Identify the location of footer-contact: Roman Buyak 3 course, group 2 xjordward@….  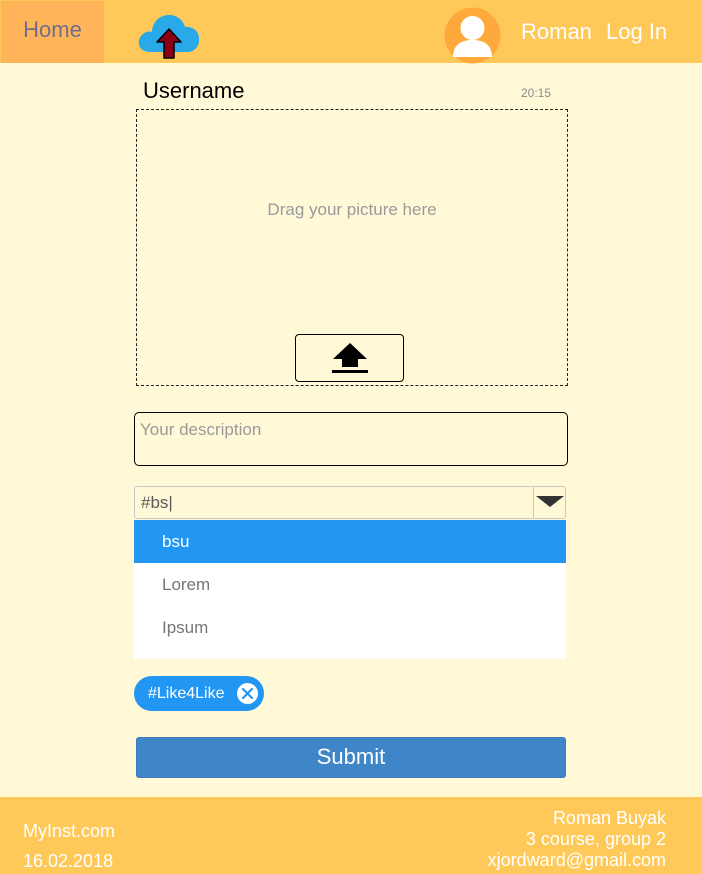
(577, 839).